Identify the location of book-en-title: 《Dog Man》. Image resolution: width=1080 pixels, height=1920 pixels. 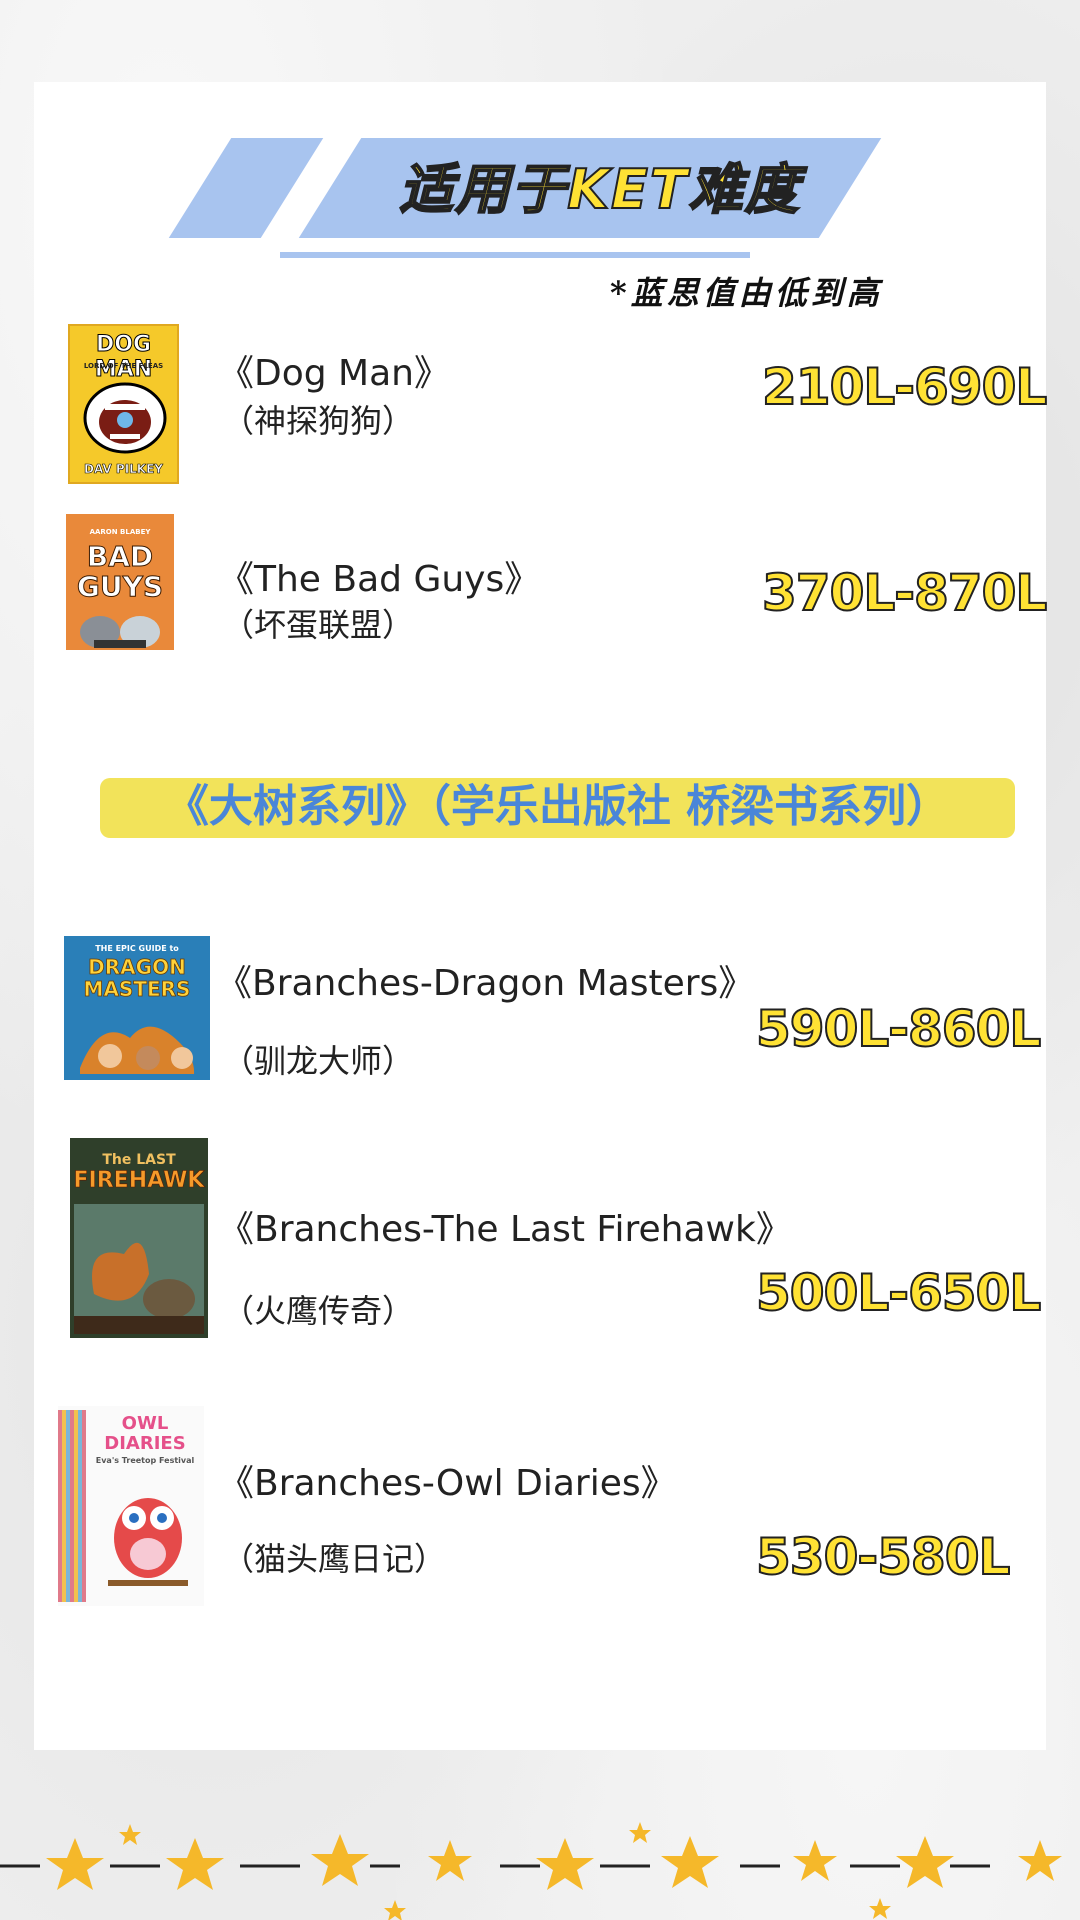
(334, 373).